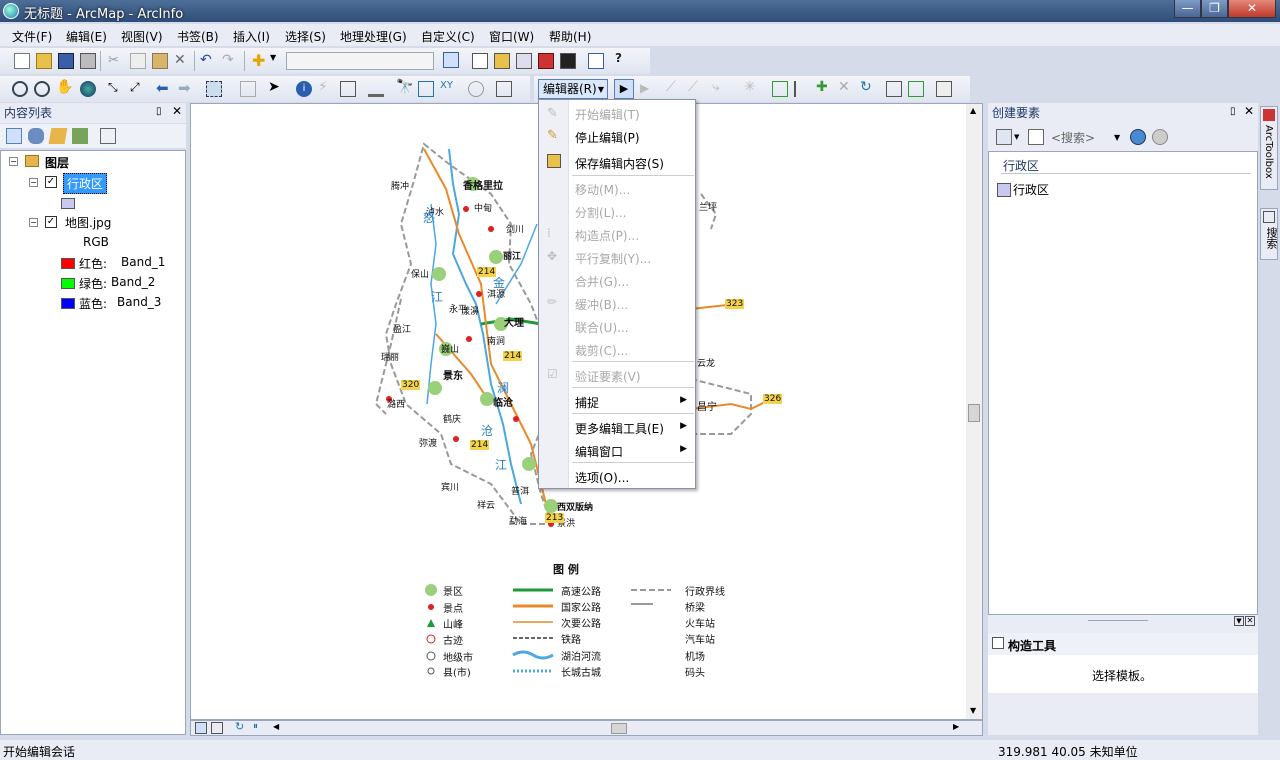 The height and width of the screenshot is (760, 1280). I want to click on menu-item-buffer: 缓冲(B)... ✏, so click(617, 303).